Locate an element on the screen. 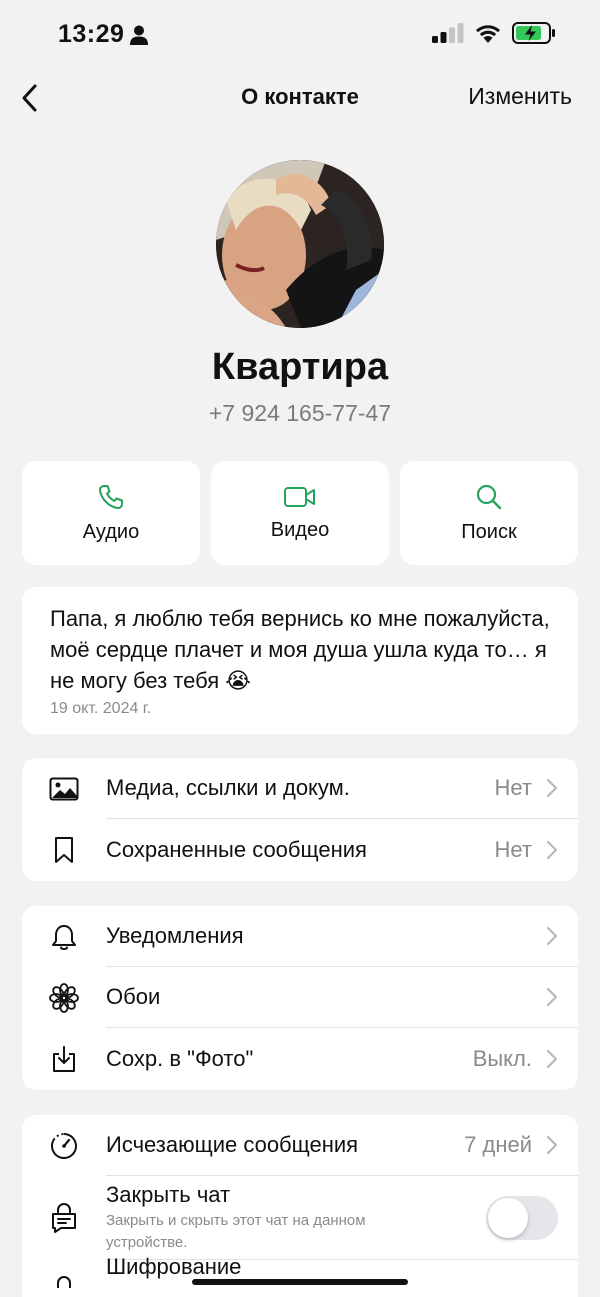  nav-bar: О контакте Изменить is located at coordinates (300, 98).